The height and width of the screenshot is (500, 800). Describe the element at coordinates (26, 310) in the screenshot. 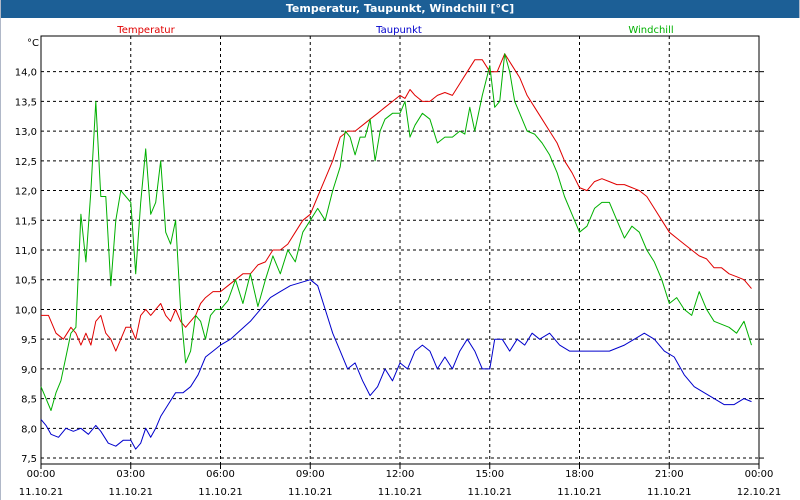

I see `y-tick-label: 10,0` at that location.